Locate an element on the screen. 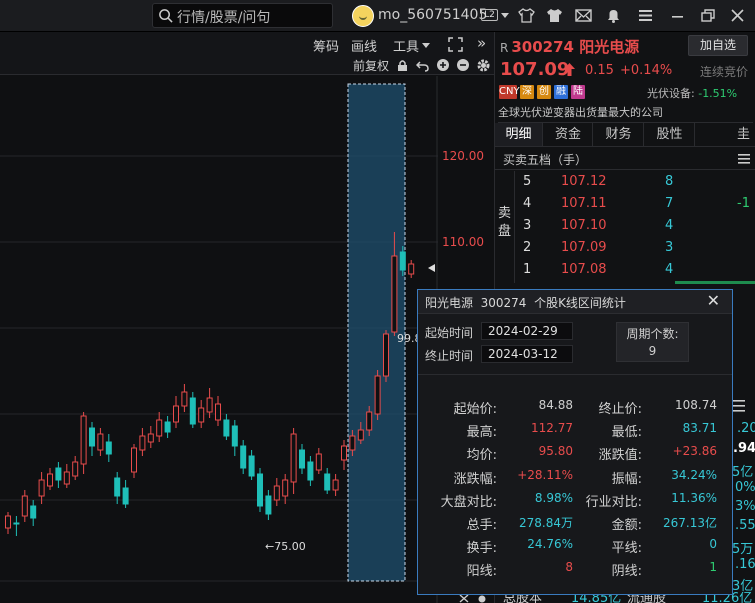 The image size is (755, 603). bell-icon is located at coordinates (613, 15).